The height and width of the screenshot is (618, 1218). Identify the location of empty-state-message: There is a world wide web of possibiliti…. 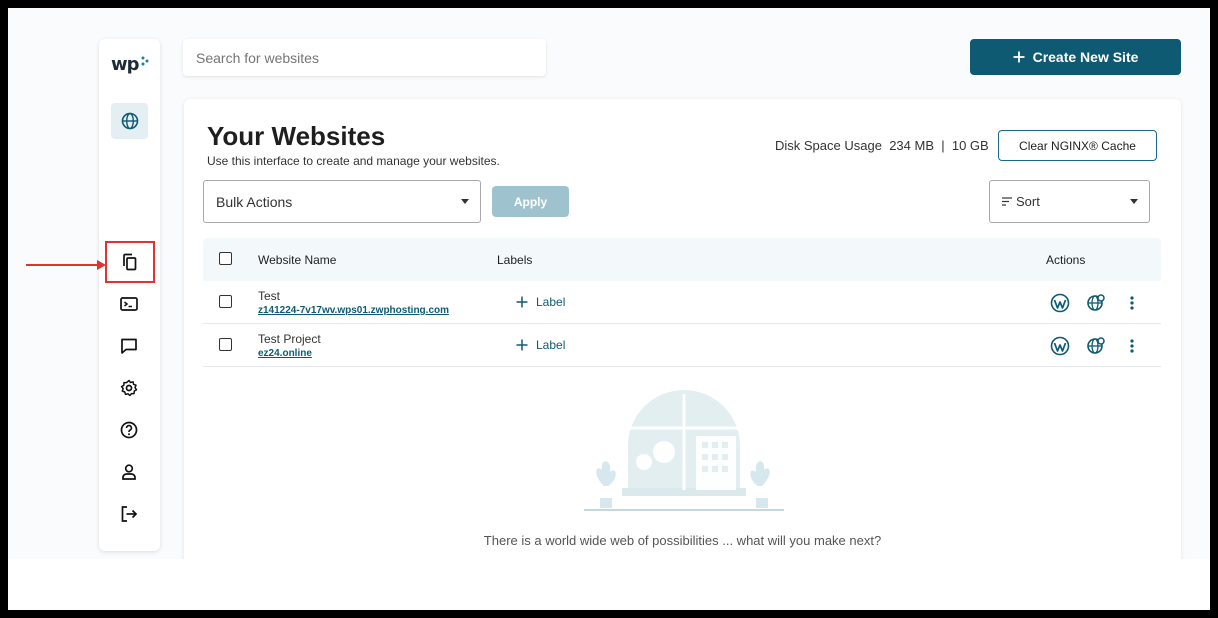
(682, 540).